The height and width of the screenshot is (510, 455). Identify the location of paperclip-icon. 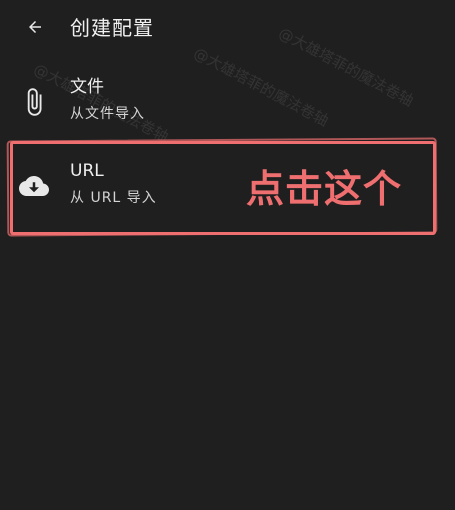
(34, 102).